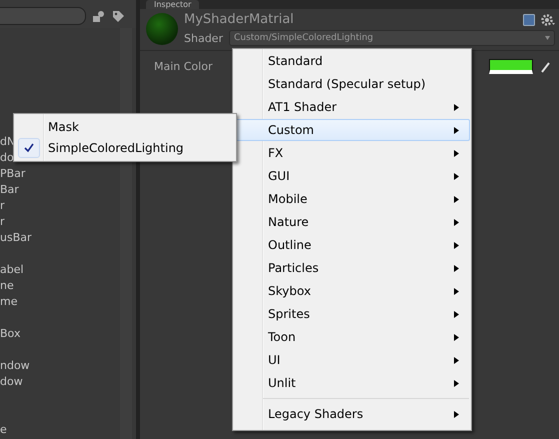 The width and height of the screenshot is (559, 439). Describe the element at coordinates (352, 107) in the screenshot. I see `menu-item: AT1 Shader` at that location.